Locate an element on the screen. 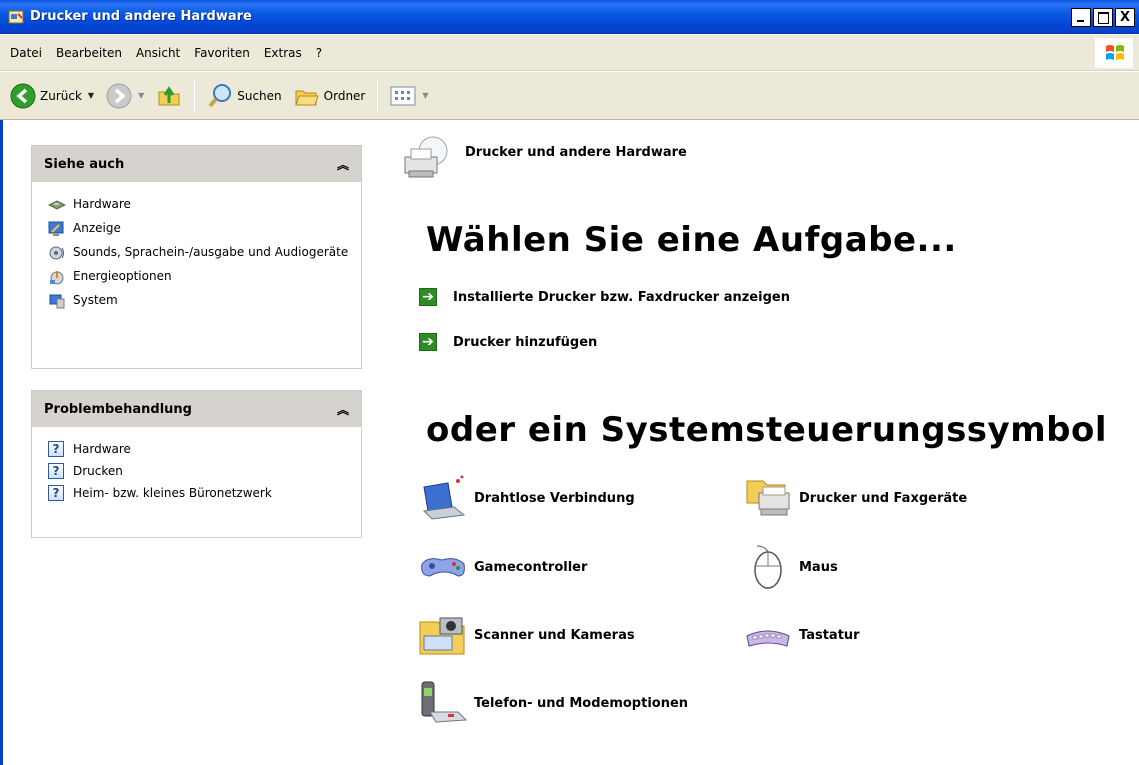  see-also-item-label: System is located at coordinates (95, 300).